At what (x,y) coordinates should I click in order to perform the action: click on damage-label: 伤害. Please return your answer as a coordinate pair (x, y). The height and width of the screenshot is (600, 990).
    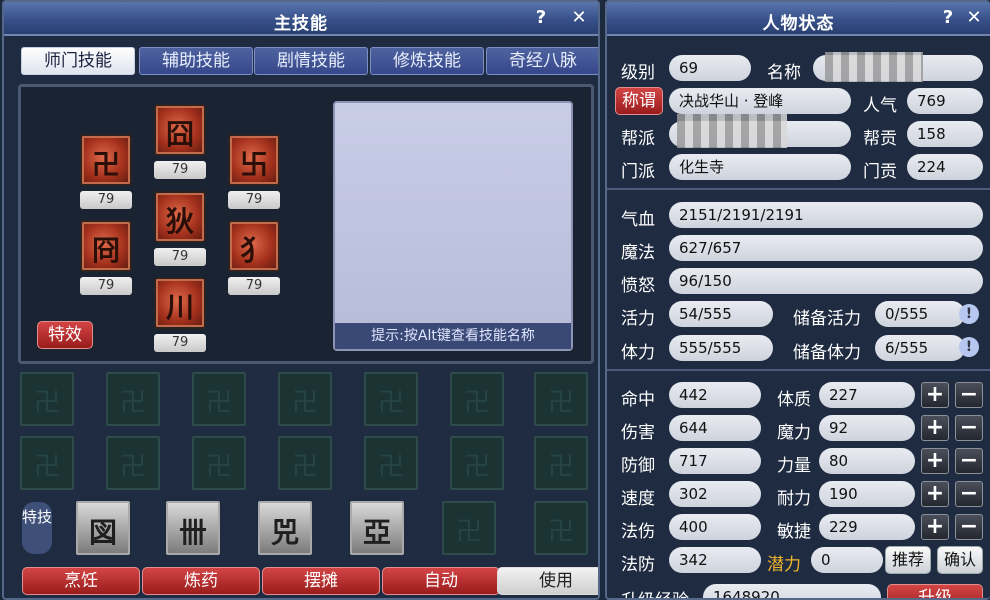
    Looking at the image, I should click on (638, 433).